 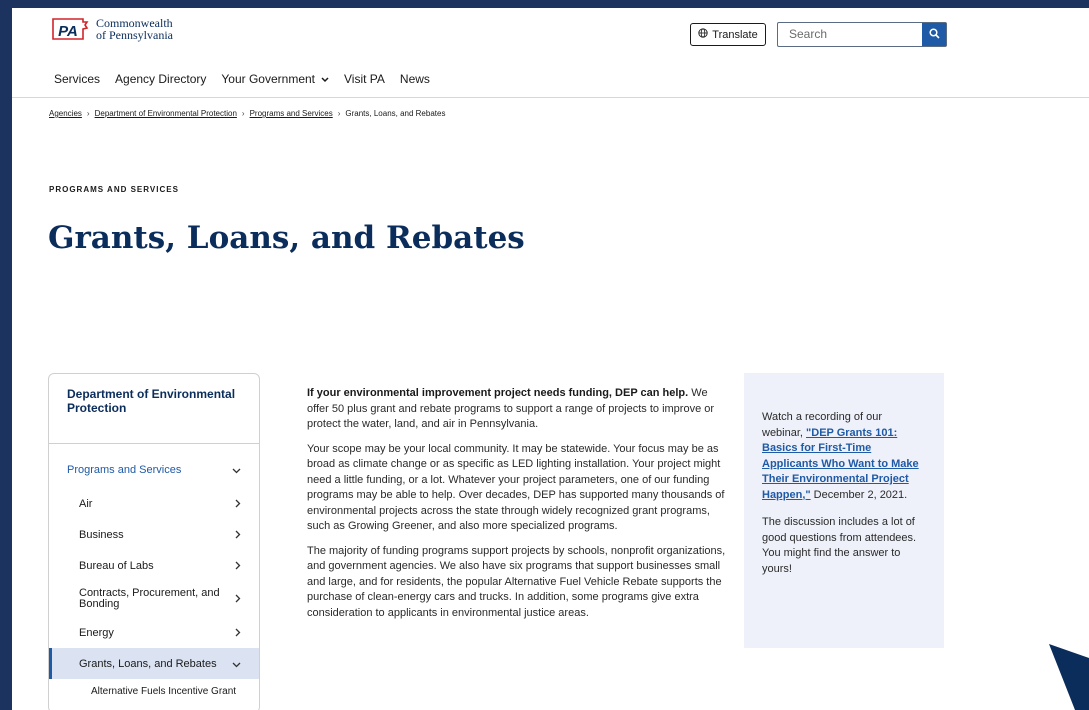 I want to click on globe-icon, so click(x=703, y=34).